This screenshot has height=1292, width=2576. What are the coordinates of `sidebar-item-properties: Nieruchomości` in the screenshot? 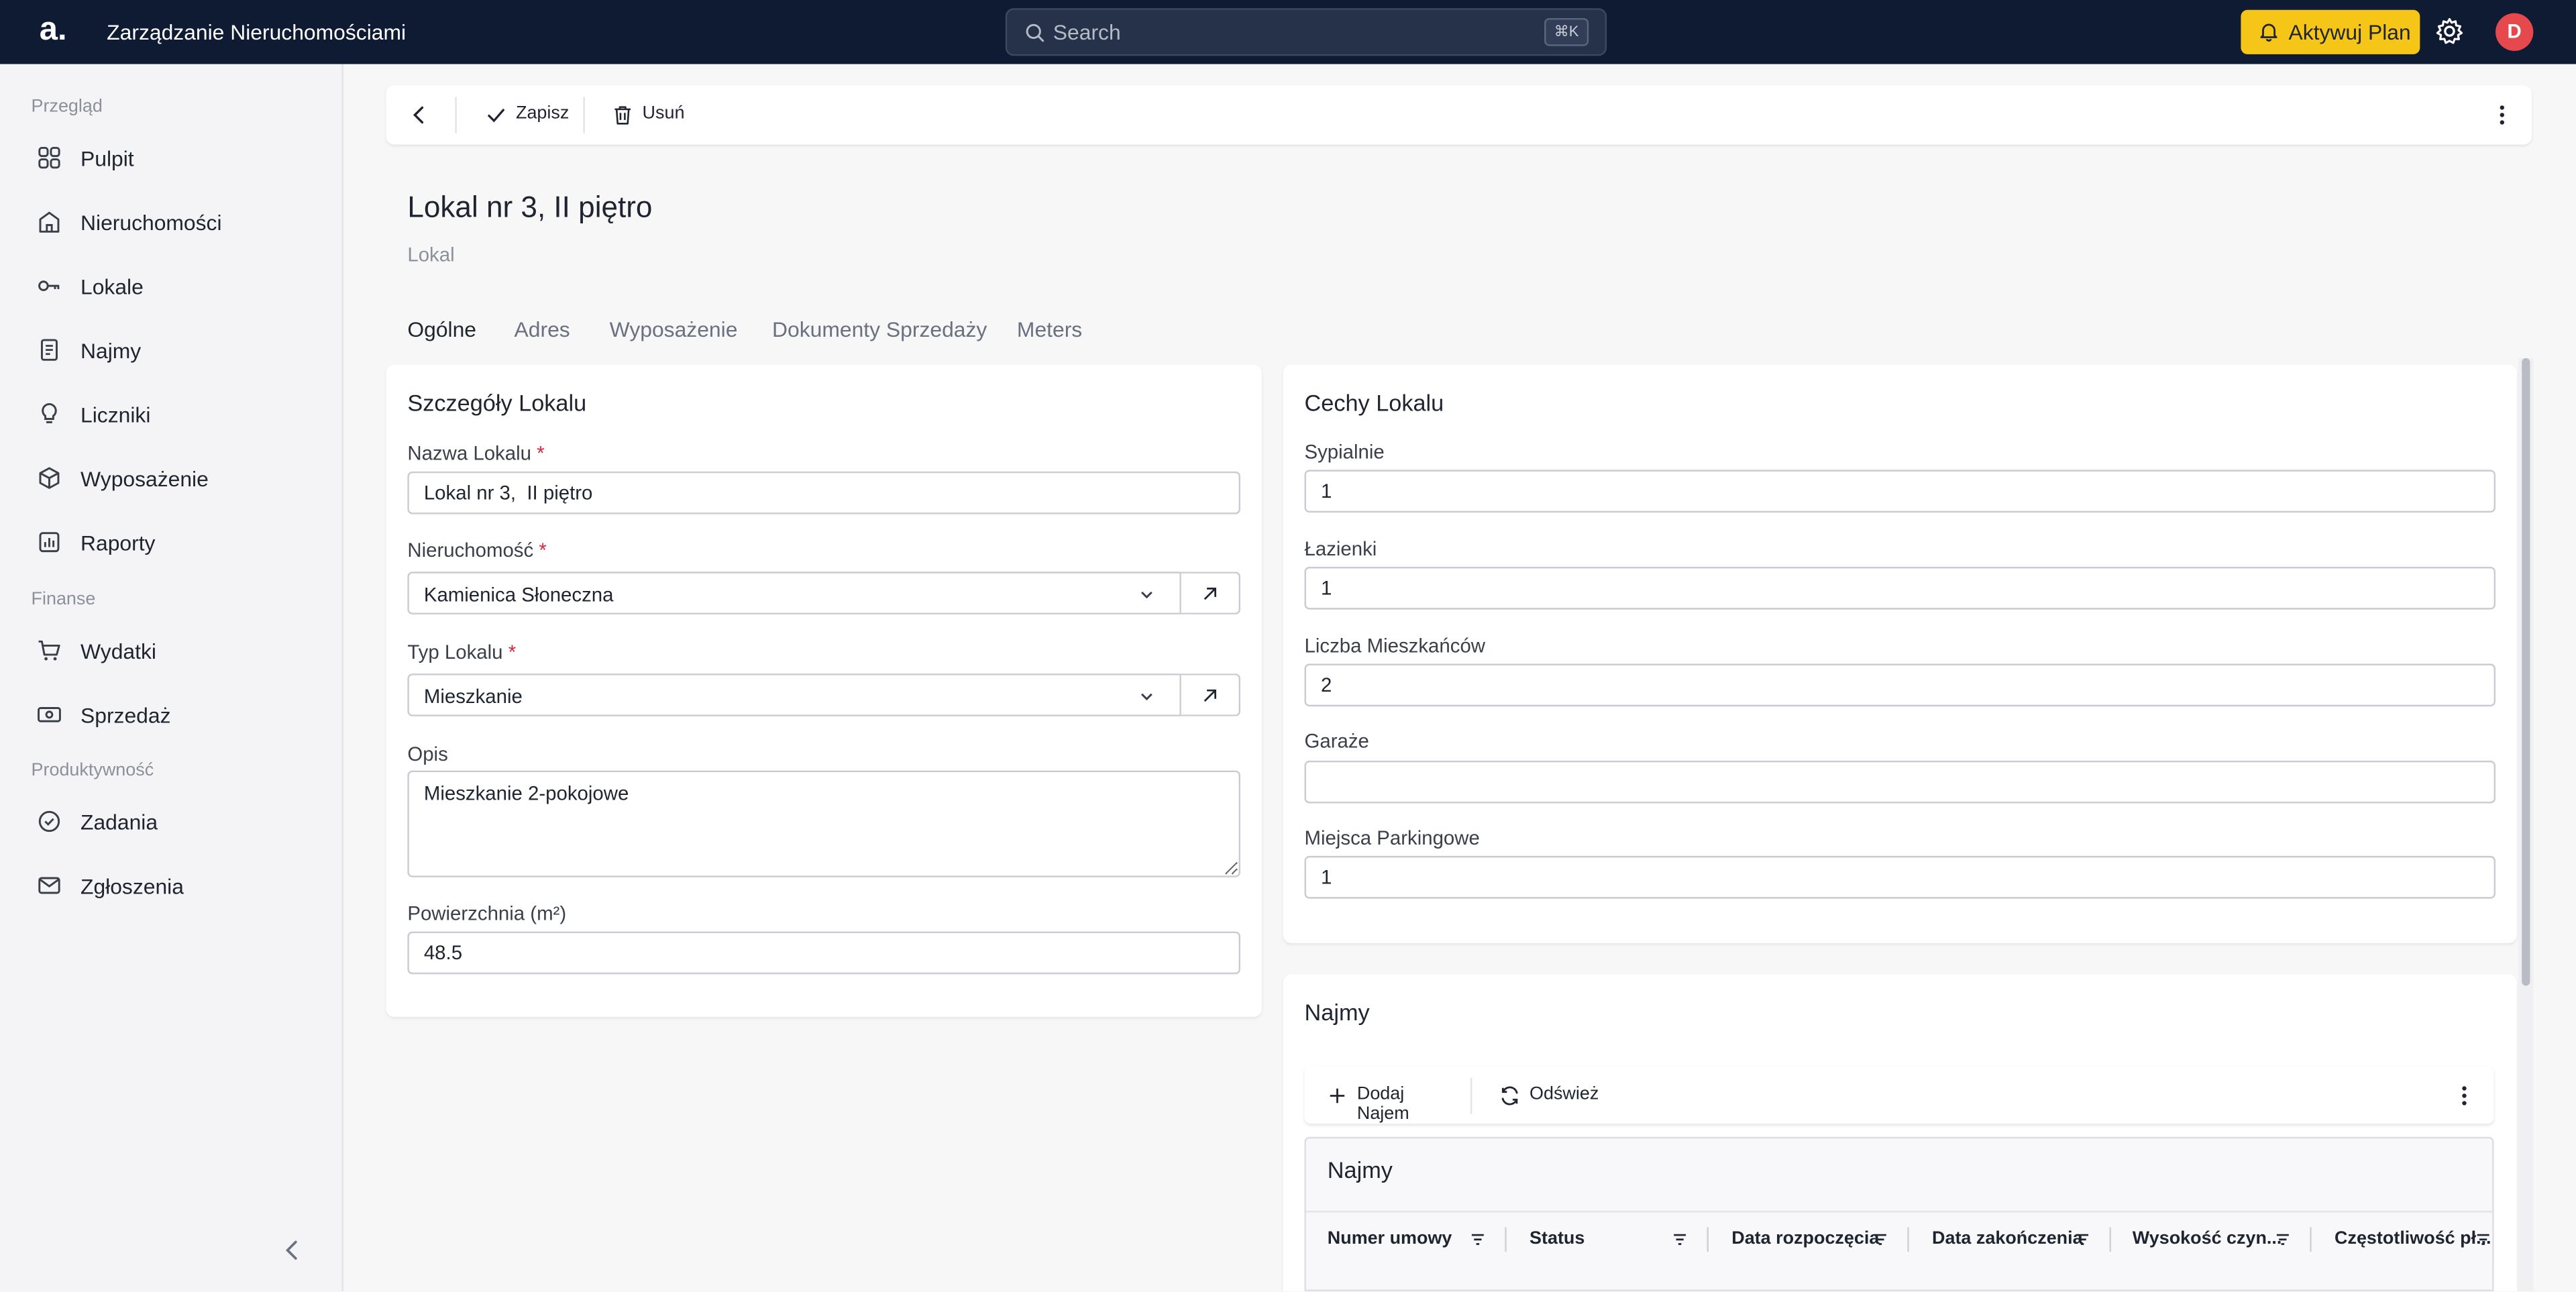 It's located at (170, 222).